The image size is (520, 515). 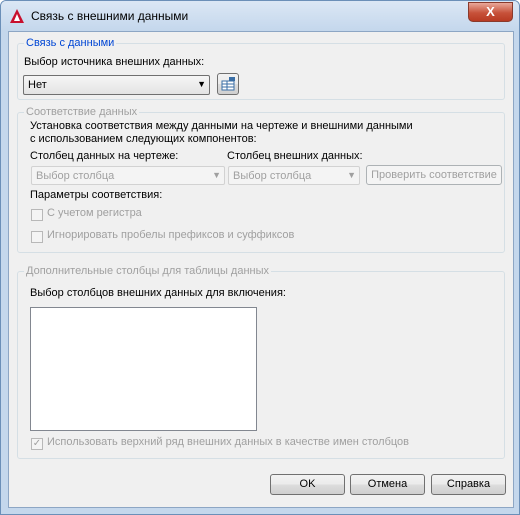 I want to click on check-match-button: Проверить соответствие, so click(x=434, y=175).